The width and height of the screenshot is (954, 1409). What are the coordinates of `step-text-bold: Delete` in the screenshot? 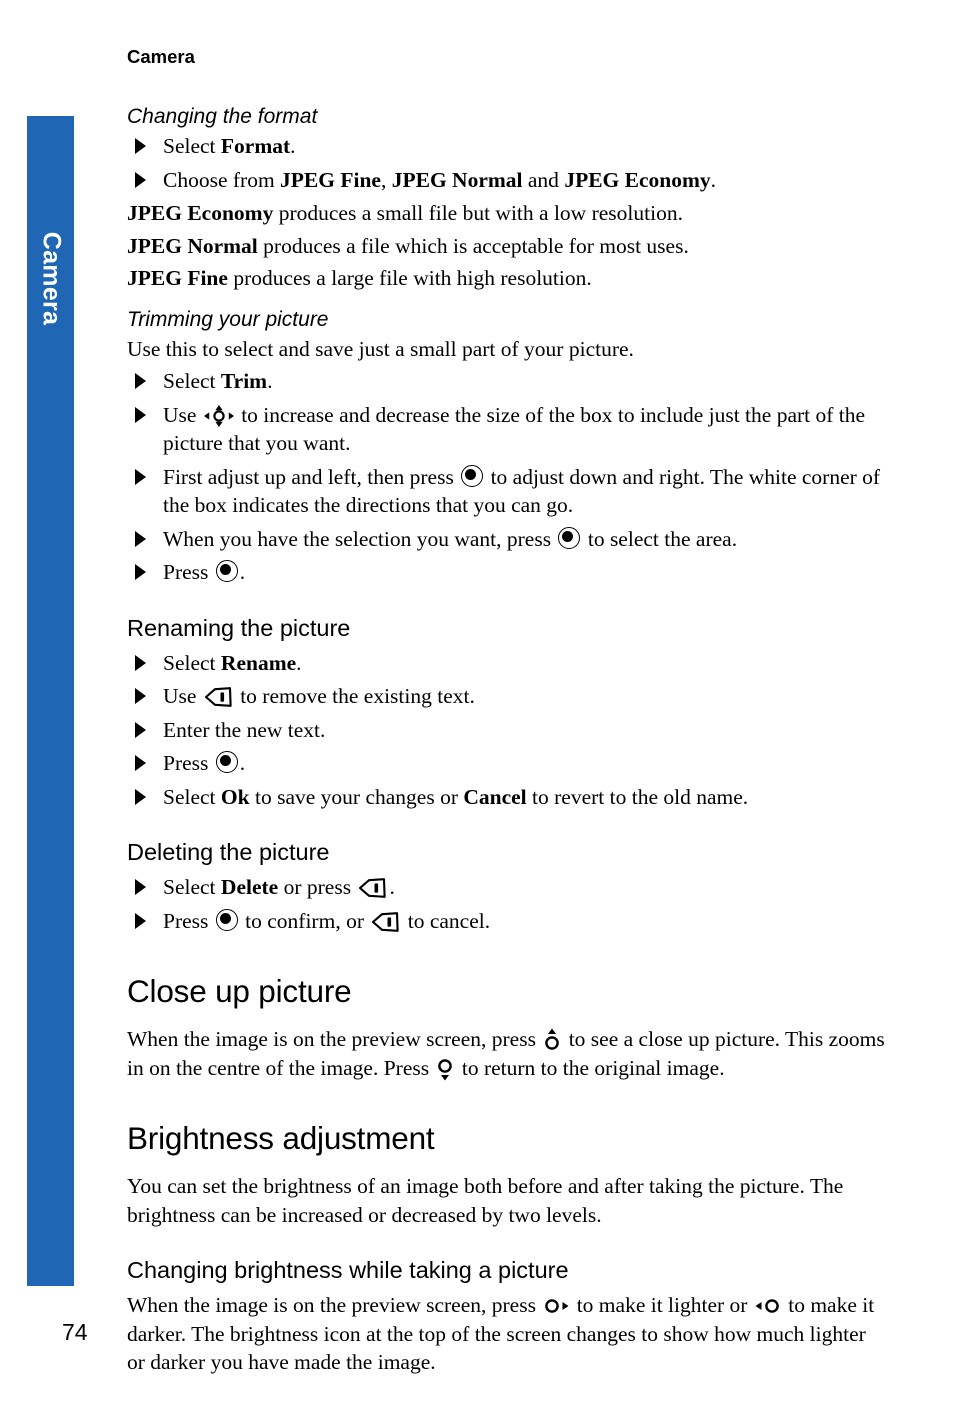 It's located at (249, 887).